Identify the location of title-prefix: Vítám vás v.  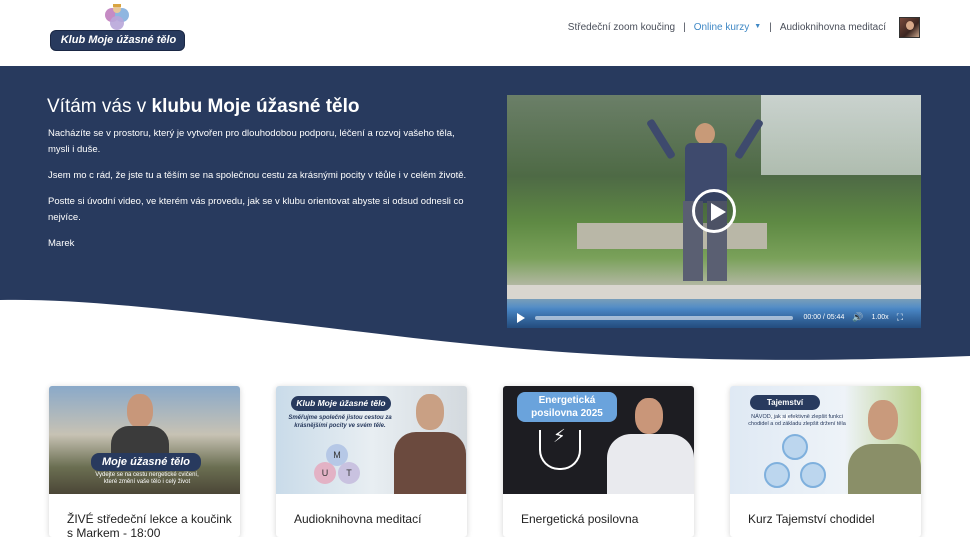
(99, 106).